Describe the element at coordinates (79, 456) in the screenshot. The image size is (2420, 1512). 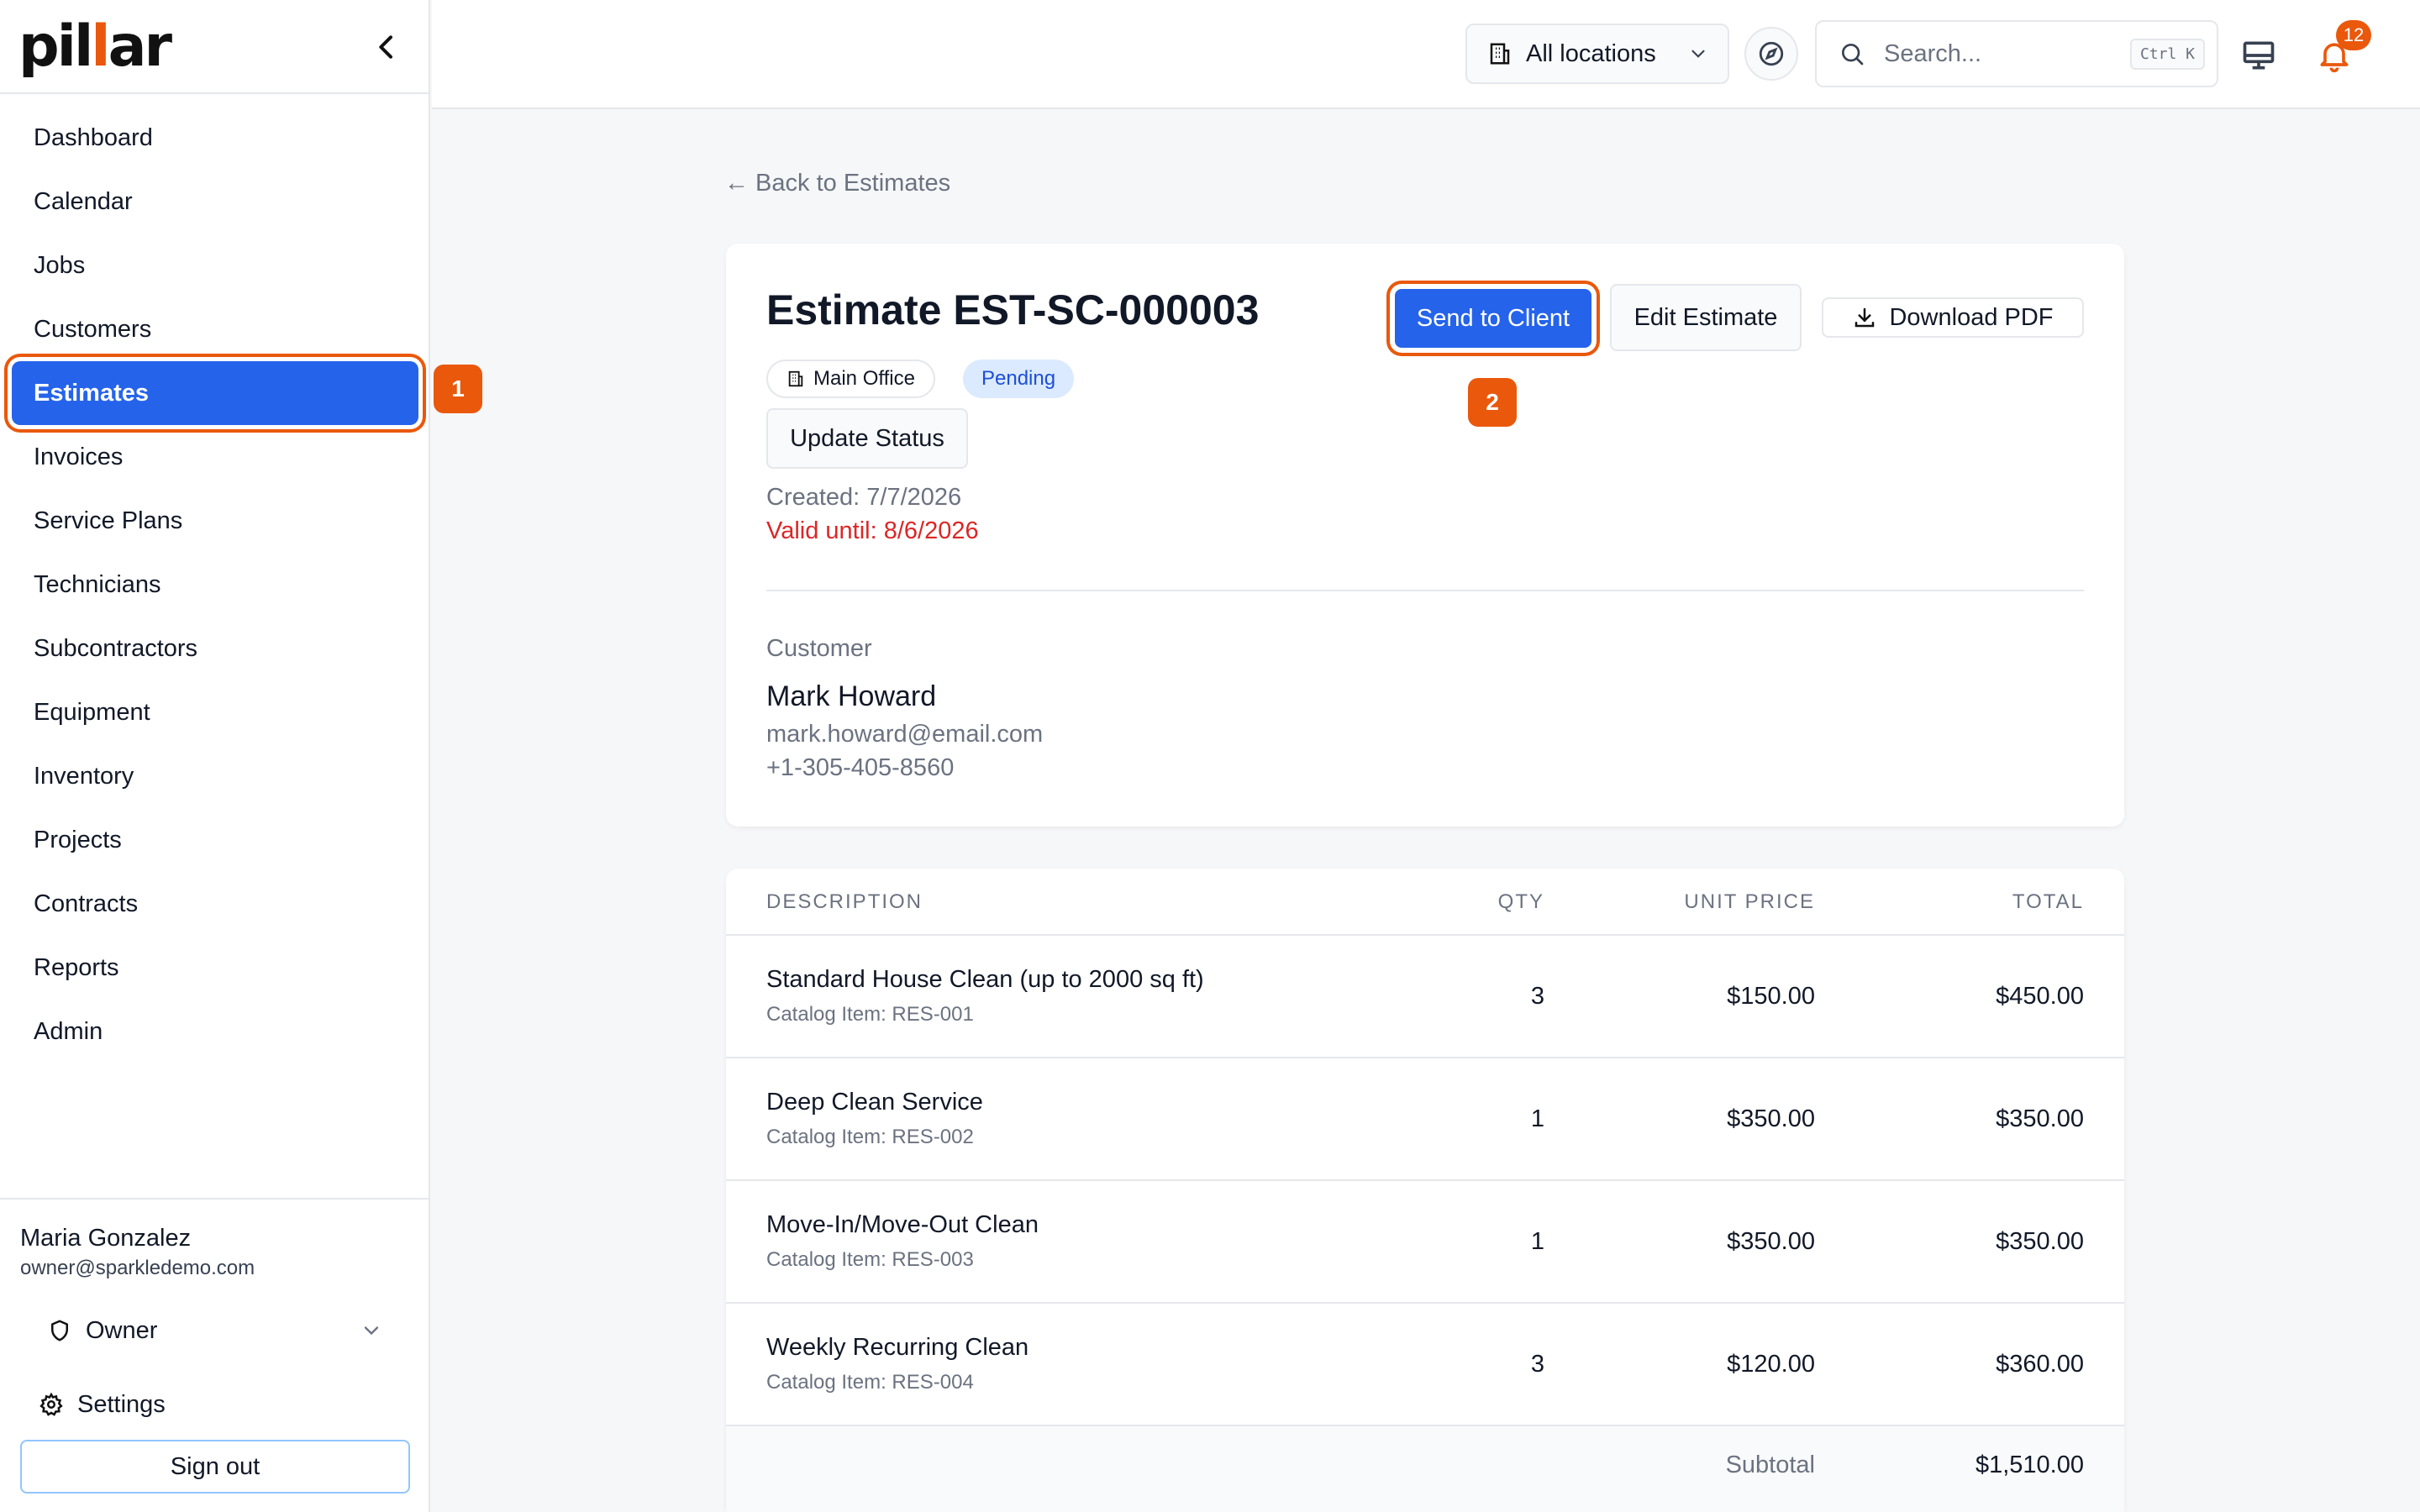
I see `sidebar-item-label: Invoices` at that location.